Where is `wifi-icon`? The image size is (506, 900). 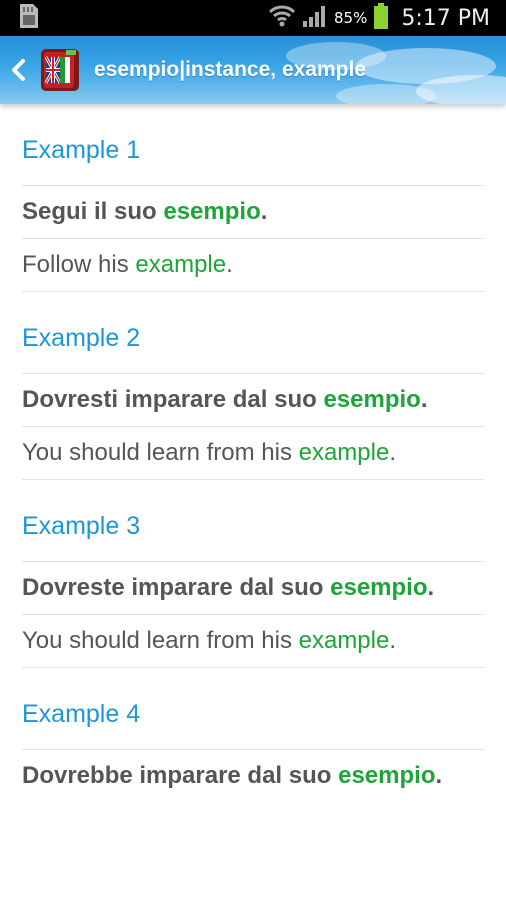 wifi-icon is located at coordinates (282, 18).